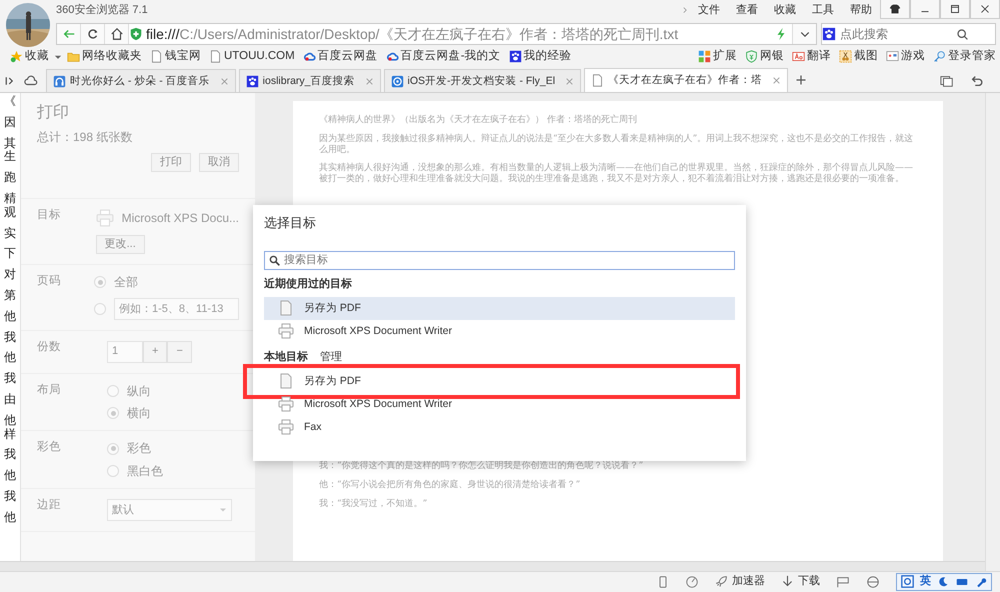  I want to click on bookmark-link: UTOUU.COM, so click(252, 57).